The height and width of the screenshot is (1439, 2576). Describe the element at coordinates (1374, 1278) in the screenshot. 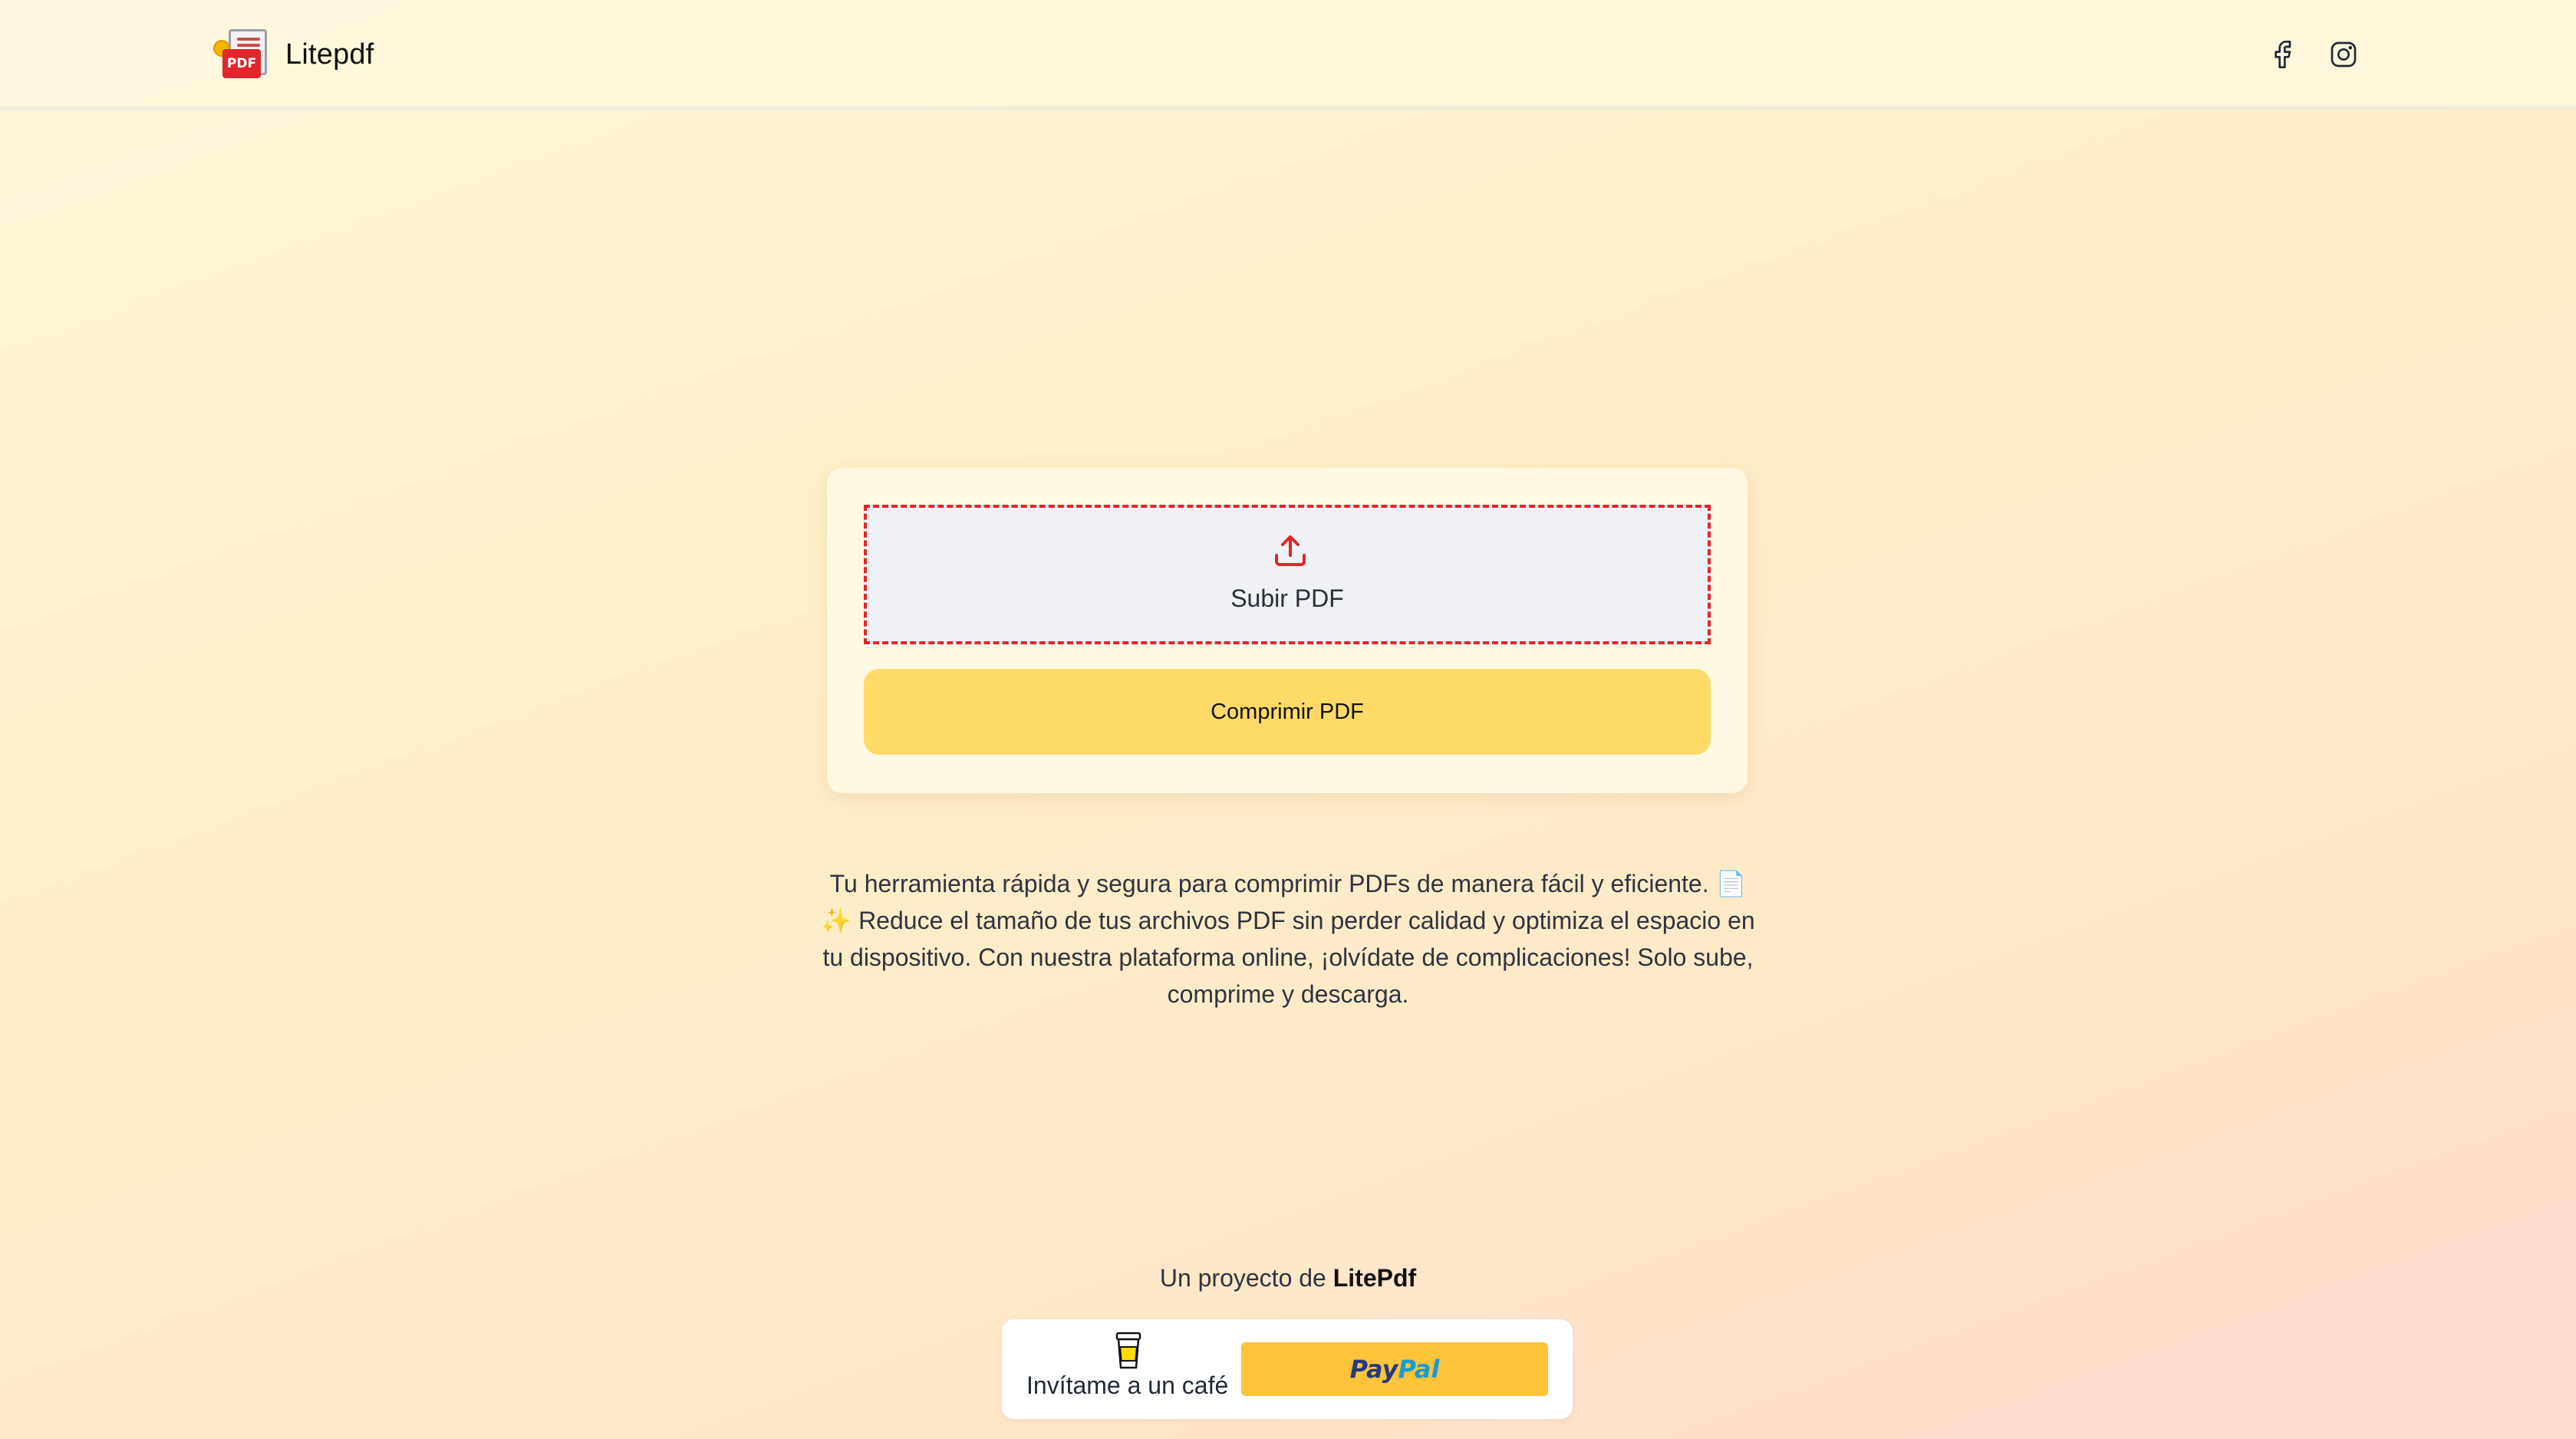

I see `credit-name: LitePdf` at that location.